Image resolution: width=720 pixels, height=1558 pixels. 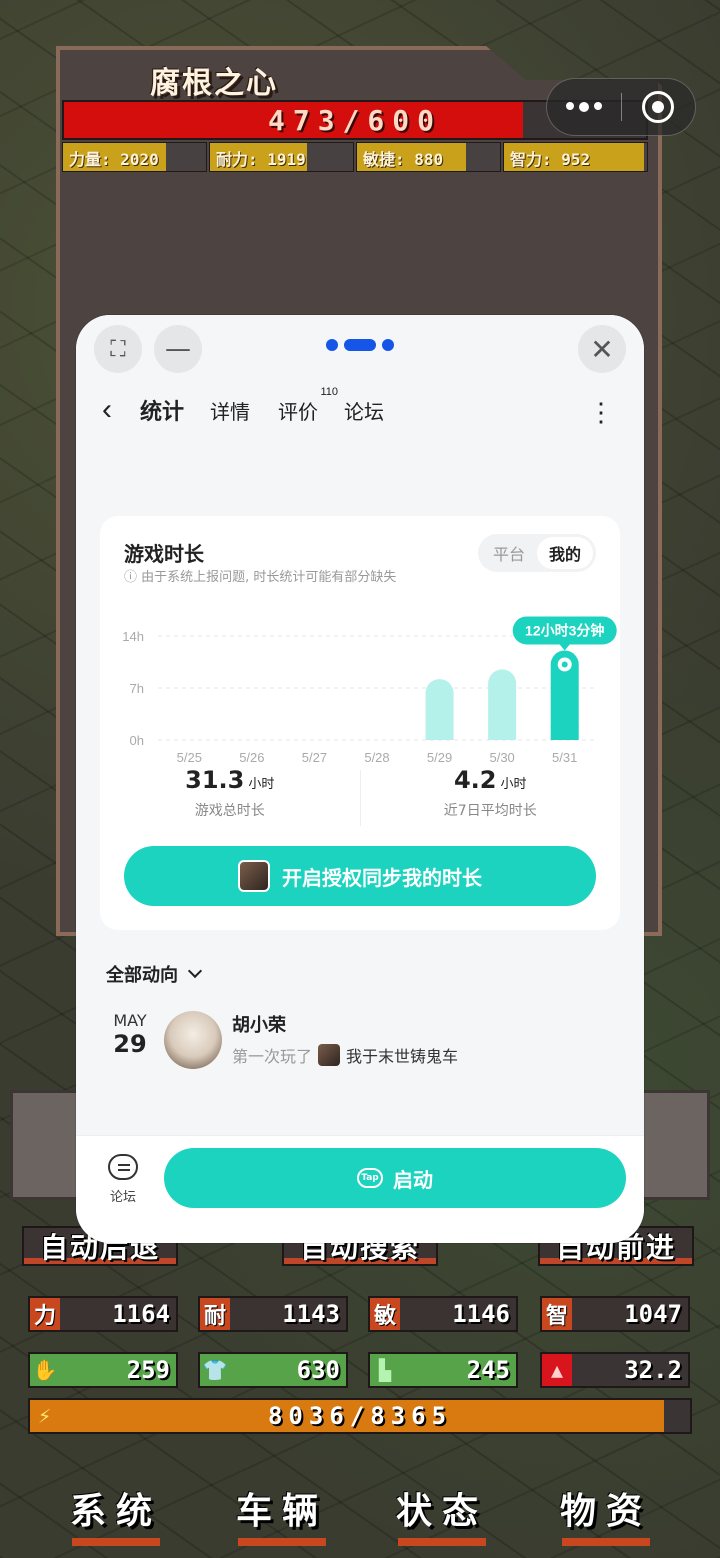 What do you see at coordinates (675, 1145) in the screenshot?
I see `right-side-banner` at bounding box center [675, 1145].